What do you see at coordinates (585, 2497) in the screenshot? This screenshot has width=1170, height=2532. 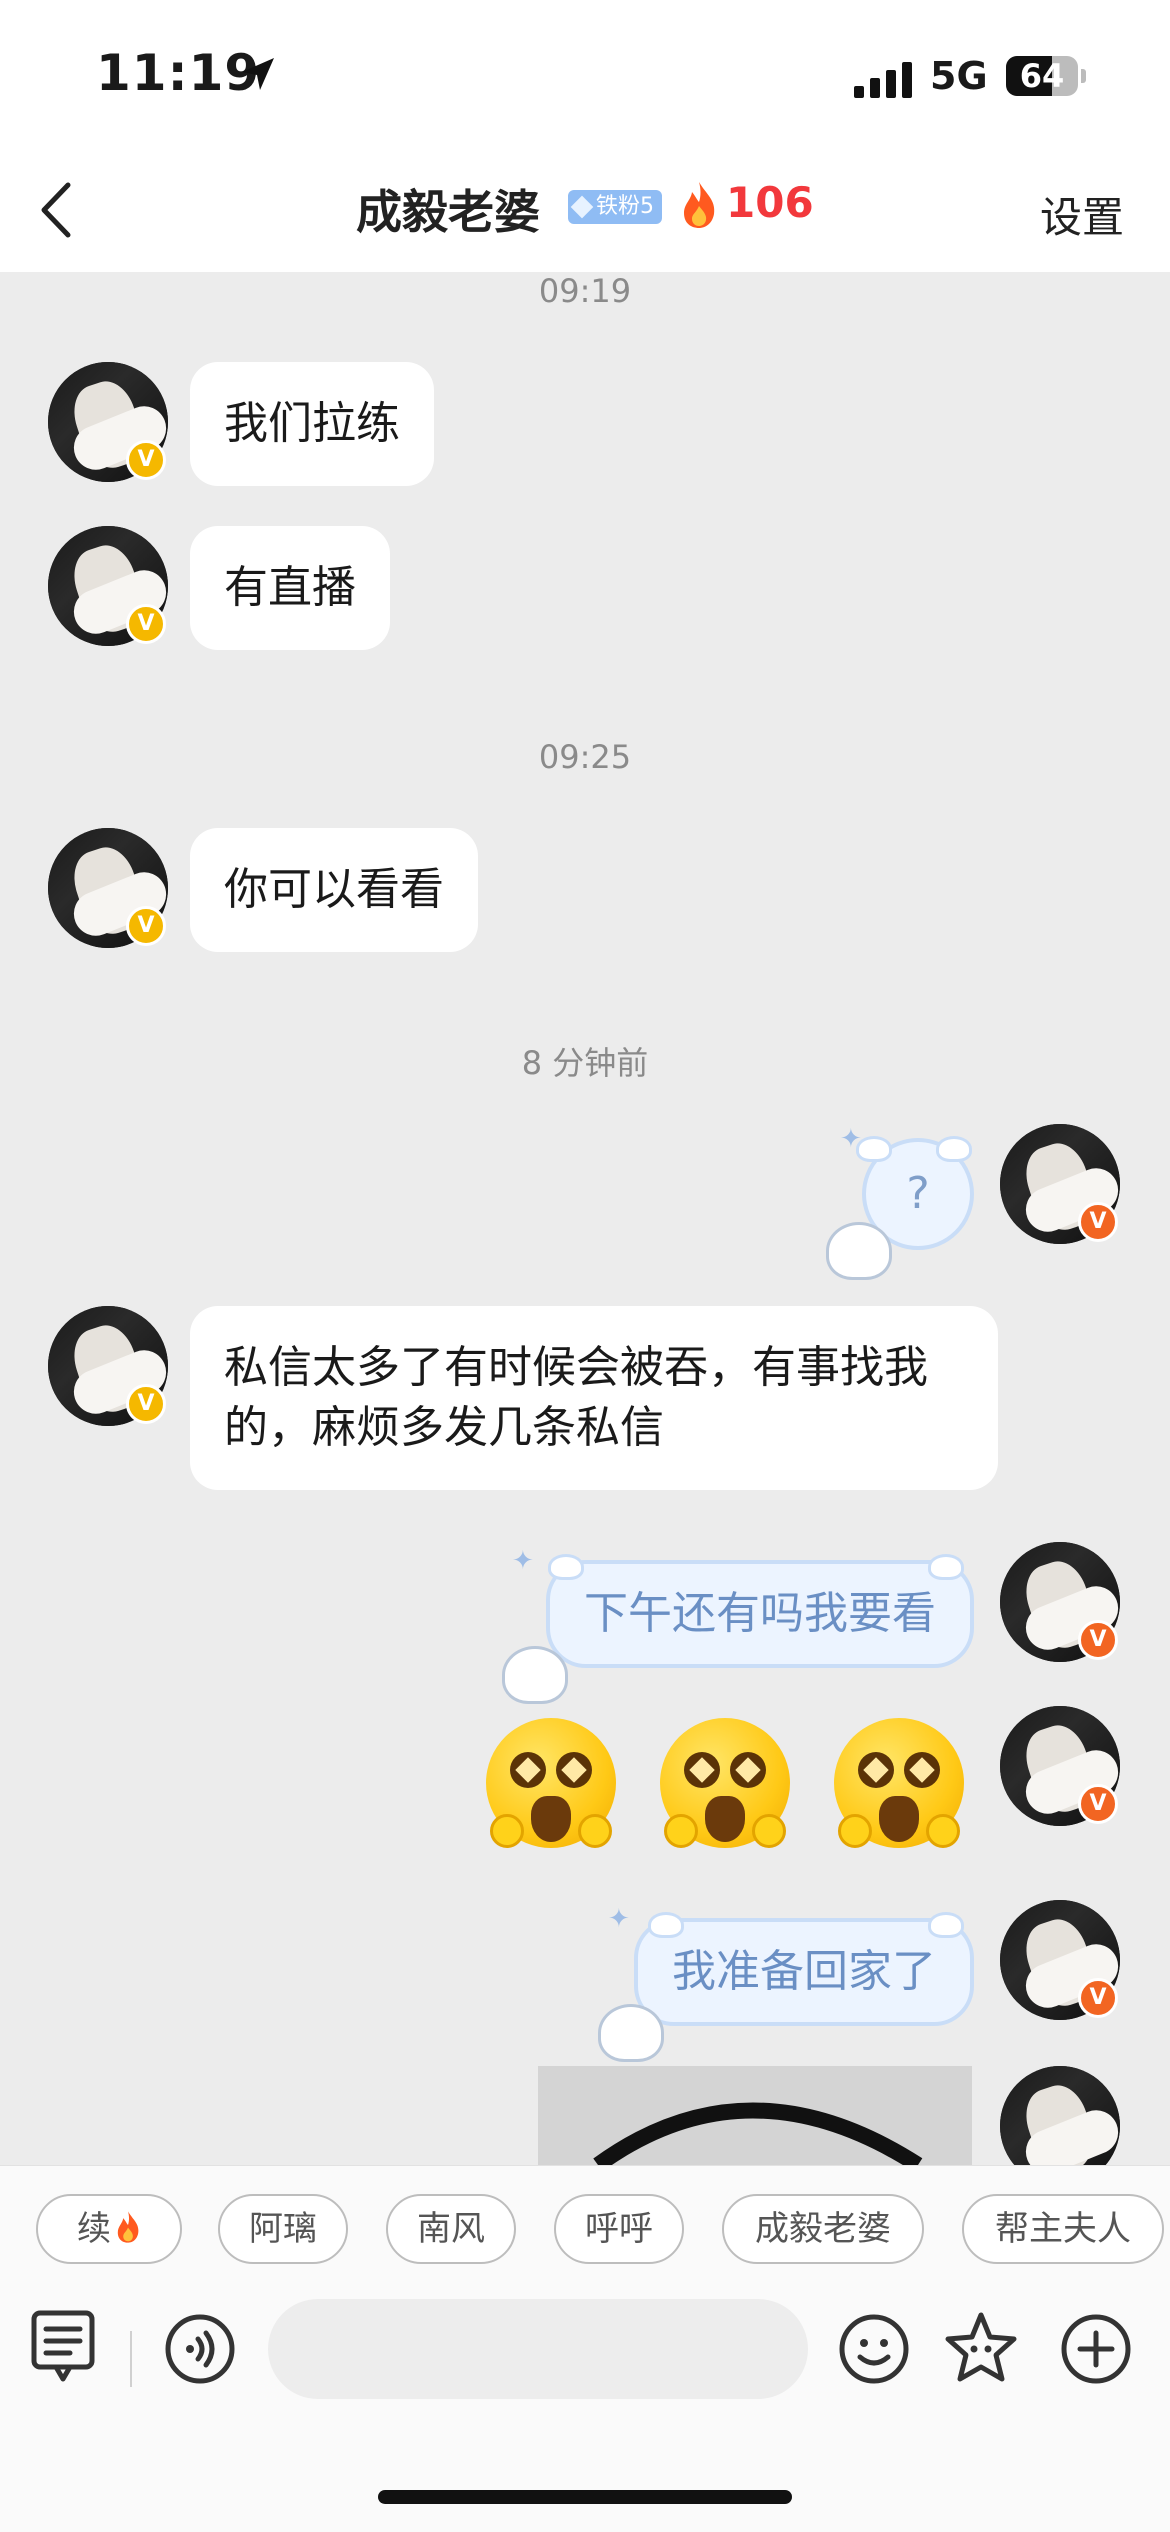 I see `home-indicator` at bounding box center [585, 2497].